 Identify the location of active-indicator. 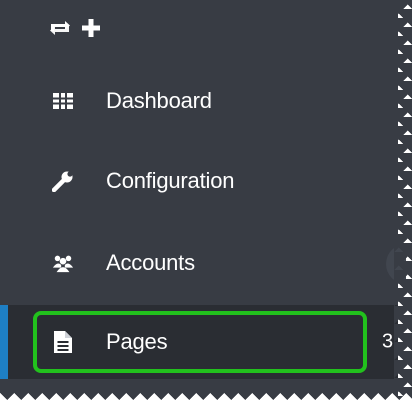
(4, 342).